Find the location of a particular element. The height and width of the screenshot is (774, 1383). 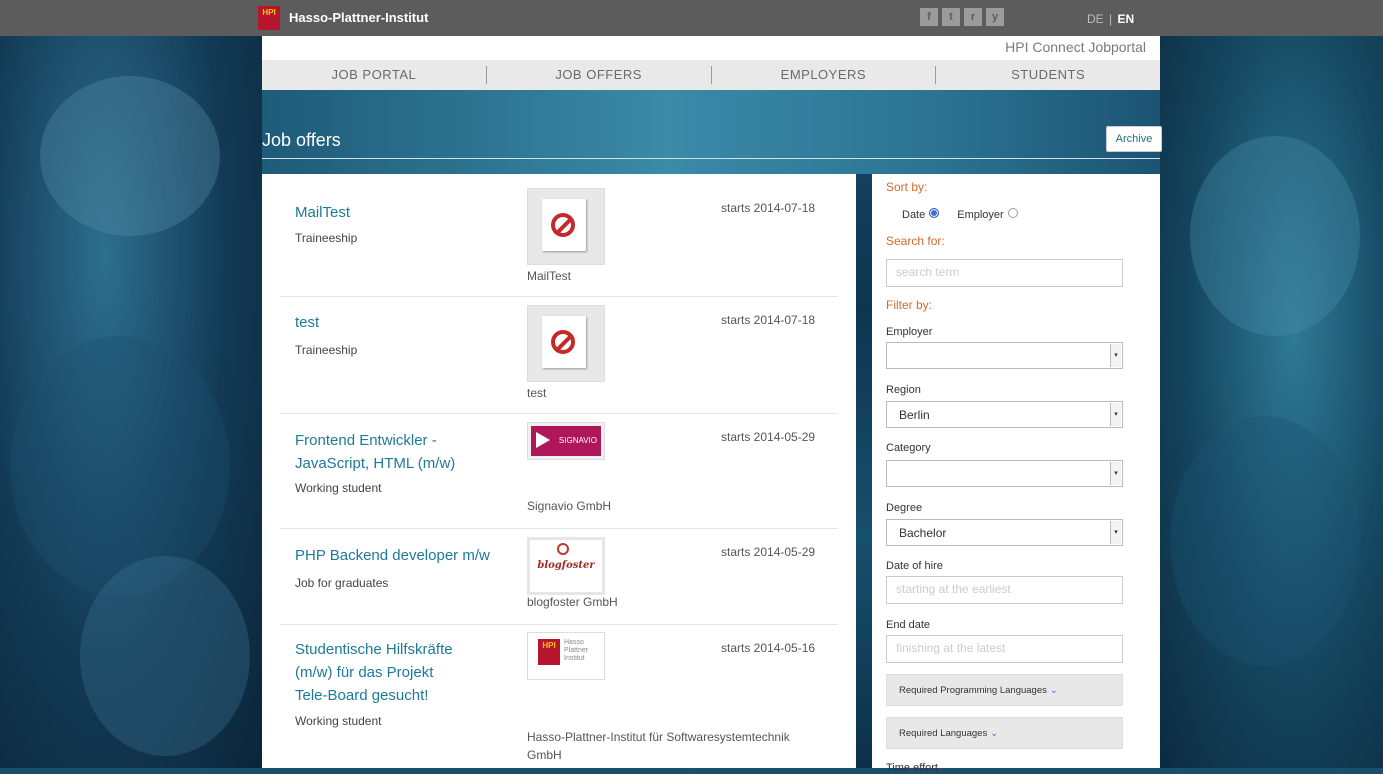

hero-banner is located at coordinates (711, 132).